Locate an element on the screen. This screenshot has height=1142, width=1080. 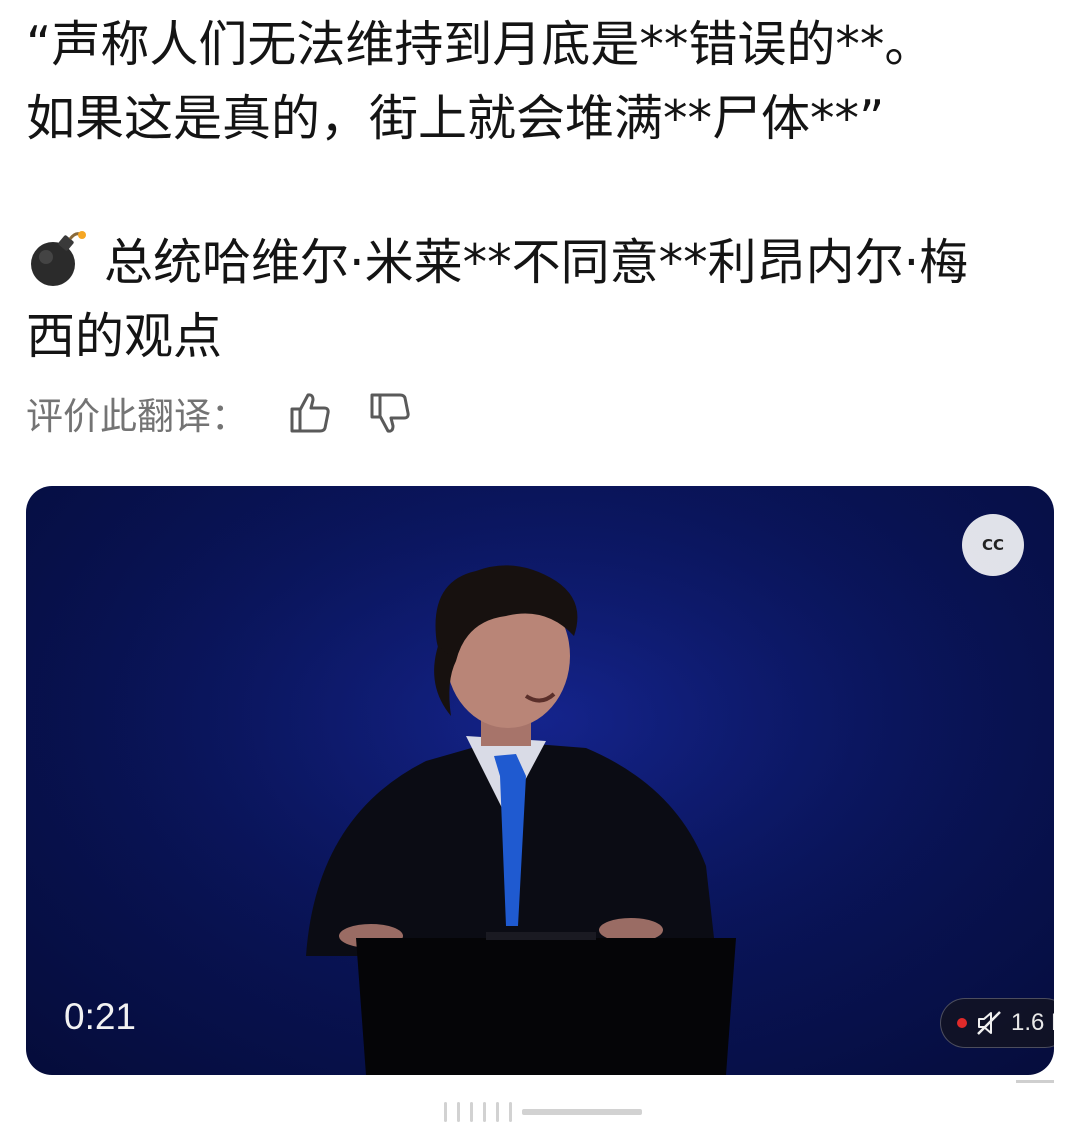
bomb-icon is located at coordinates (58, 258).